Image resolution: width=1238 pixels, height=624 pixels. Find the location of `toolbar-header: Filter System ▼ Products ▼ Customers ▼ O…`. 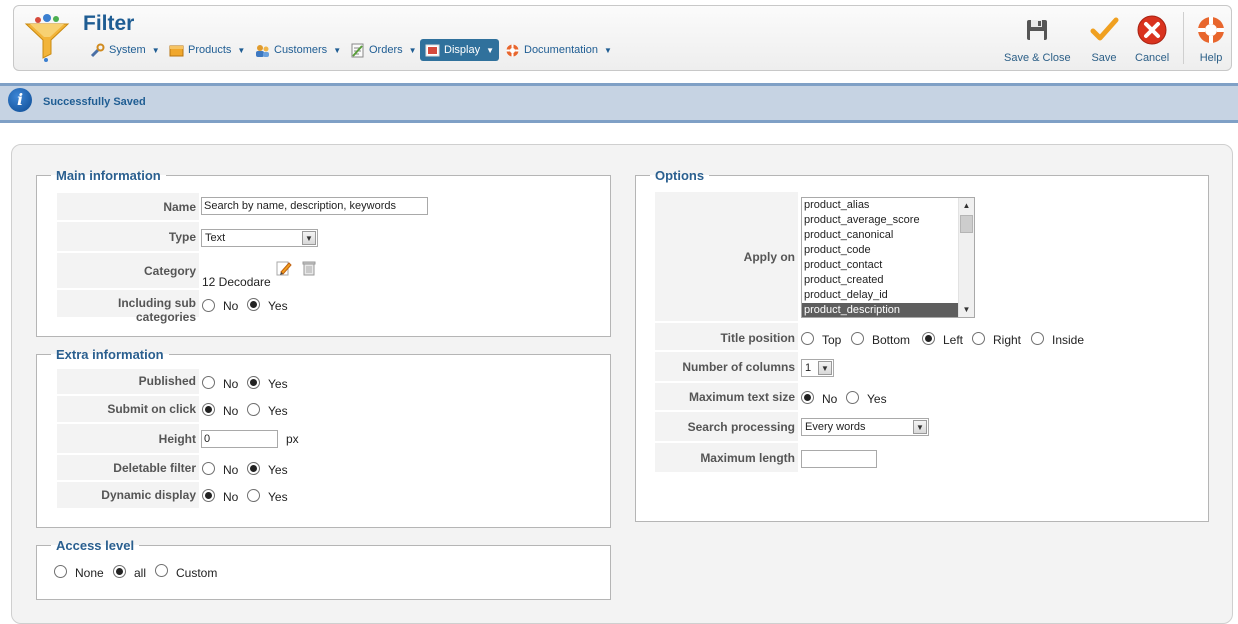

toolbar-header: Filter System ▼ Products ▼ Customers ▼ O… is located at coordinates (622, 38).